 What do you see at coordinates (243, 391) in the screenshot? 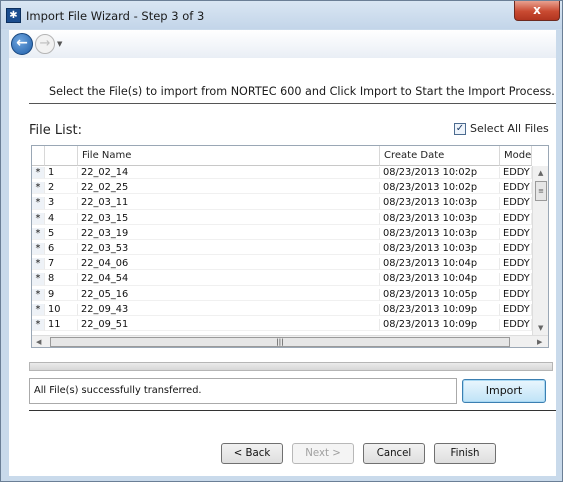
I see `status-message: All File(s) successfully transferred.` at bounding box center [243, 391].